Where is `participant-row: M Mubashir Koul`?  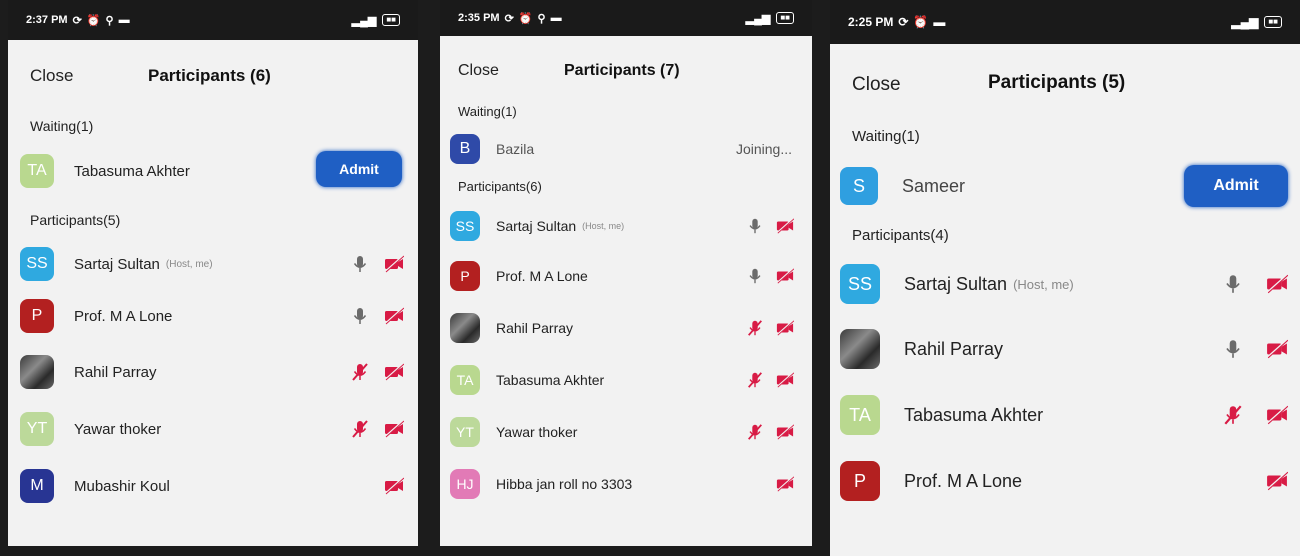
participant-row: M Mubashir Koul is located at coordinates (213, 486).